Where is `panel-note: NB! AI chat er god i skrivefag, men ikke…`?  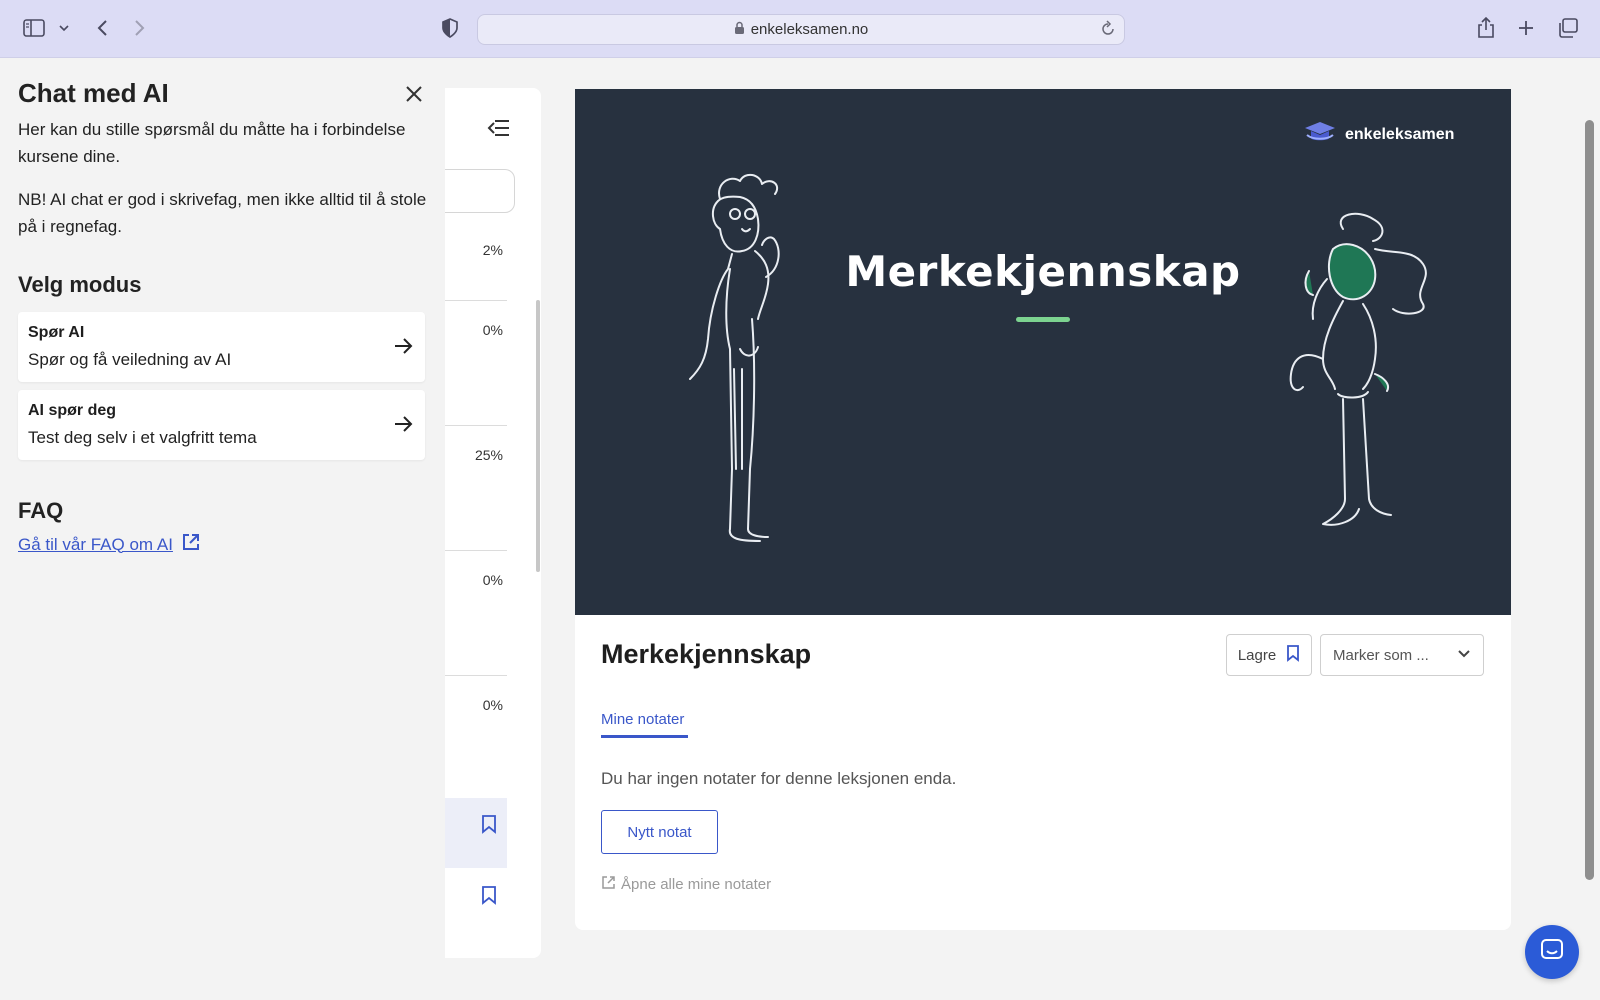 panel-note: NB! AI chat er god i skrivefag, men ikke… is located at coordinates (222, 213).